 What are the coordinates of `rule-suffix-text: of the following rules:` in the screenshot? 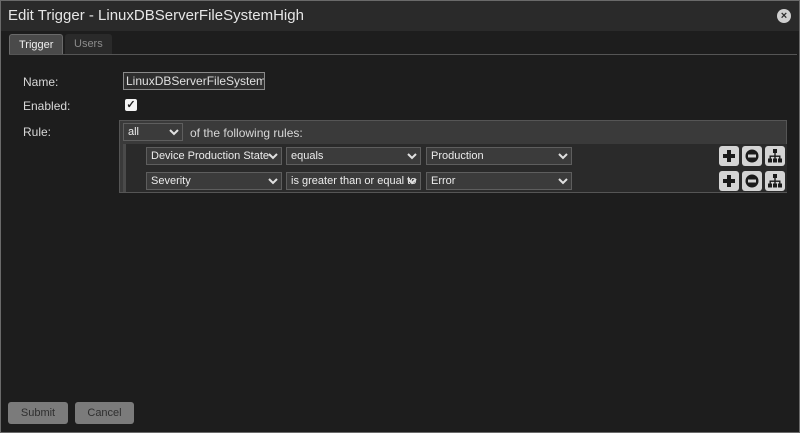 It's located at (246, 133).